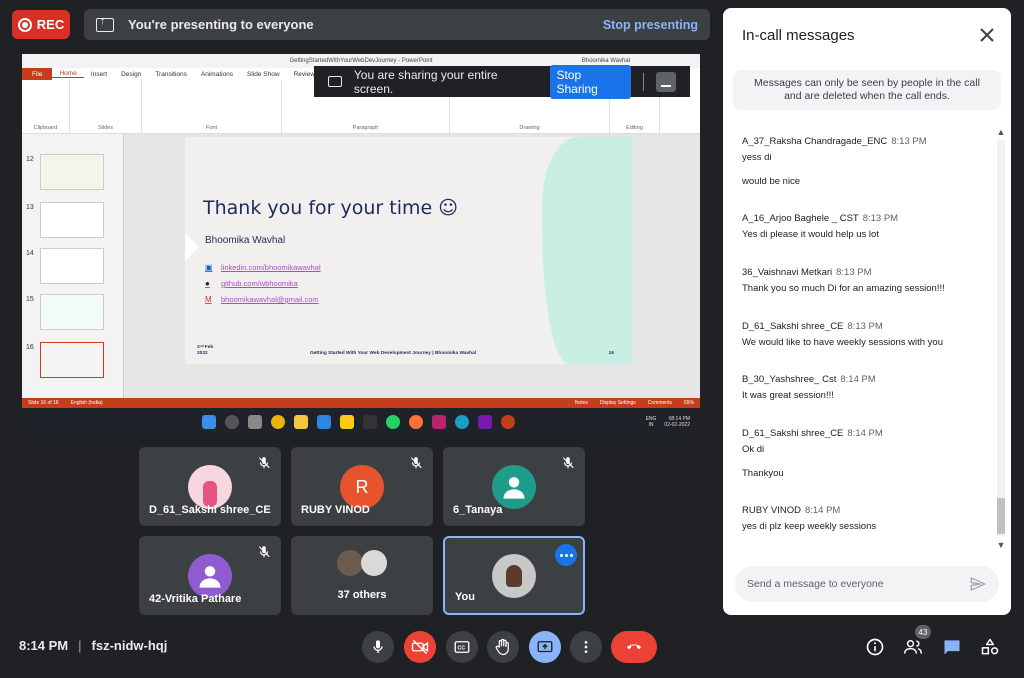 The image size is (1024, 678). I want to click on ribbon-group-font: Font, so click(212, 106).